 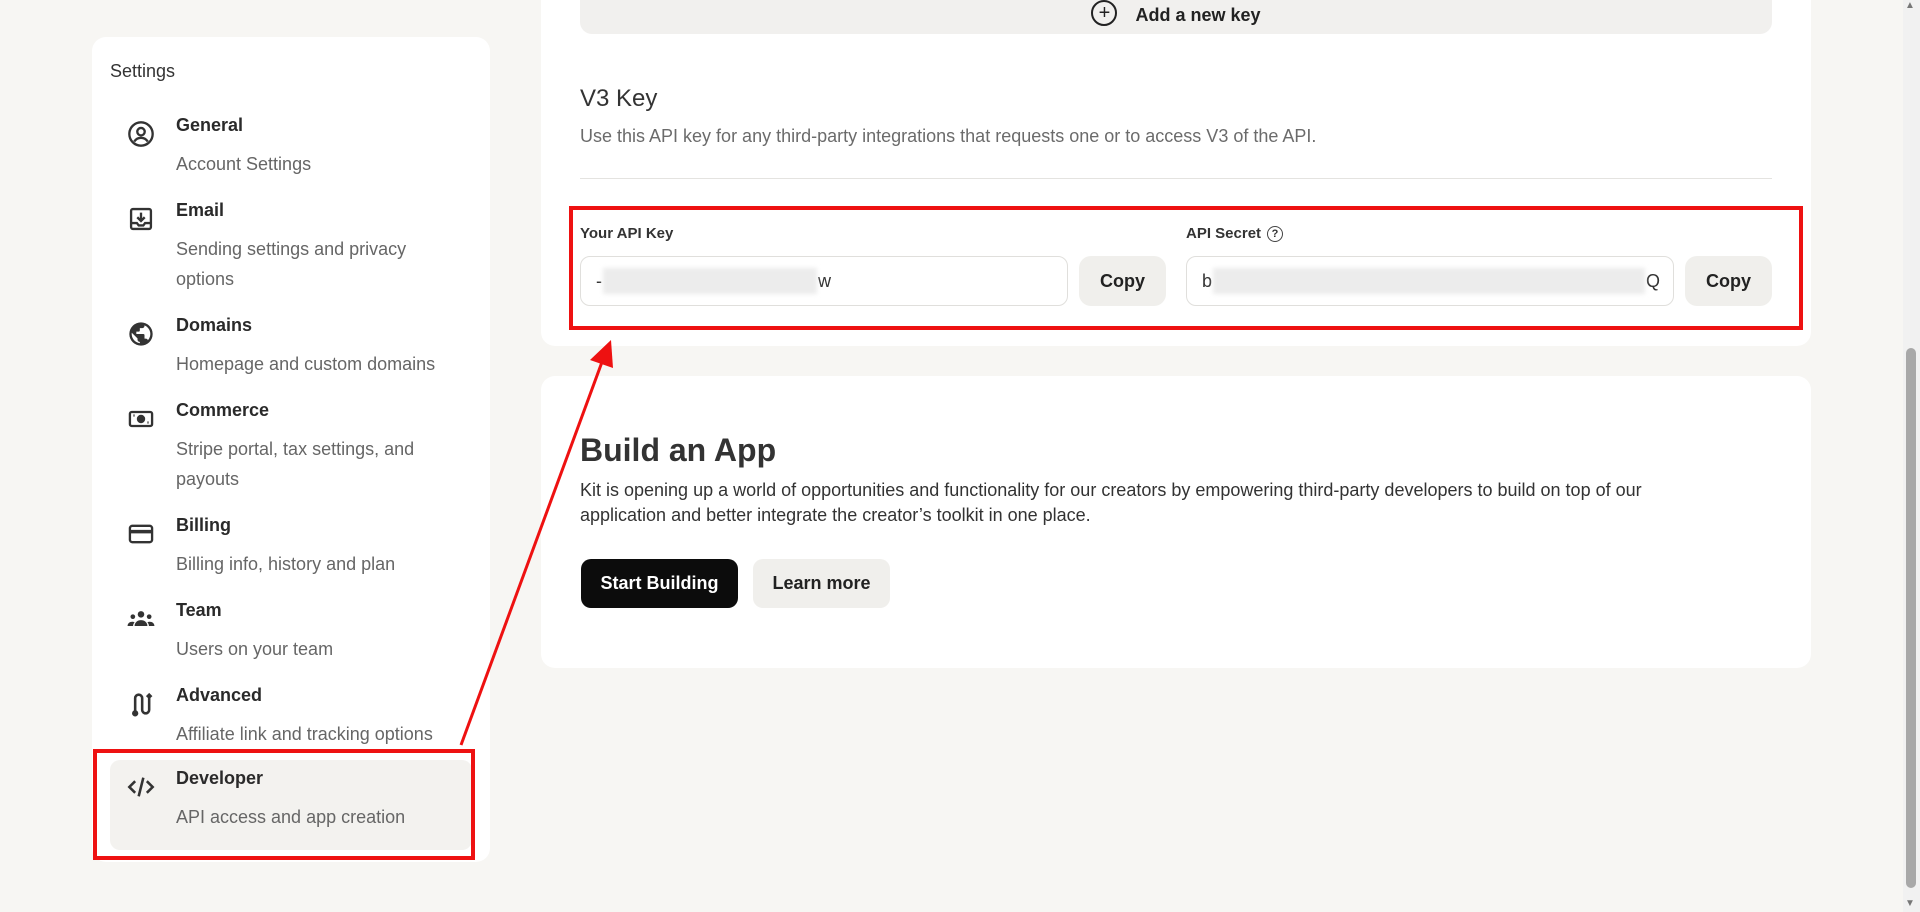 What do you see at coordinates (295, 464) in the screenshot?
I see `sidebar-item-desc: Stripe portal, tax settings, and payouts` at bounding box center [295, 464].